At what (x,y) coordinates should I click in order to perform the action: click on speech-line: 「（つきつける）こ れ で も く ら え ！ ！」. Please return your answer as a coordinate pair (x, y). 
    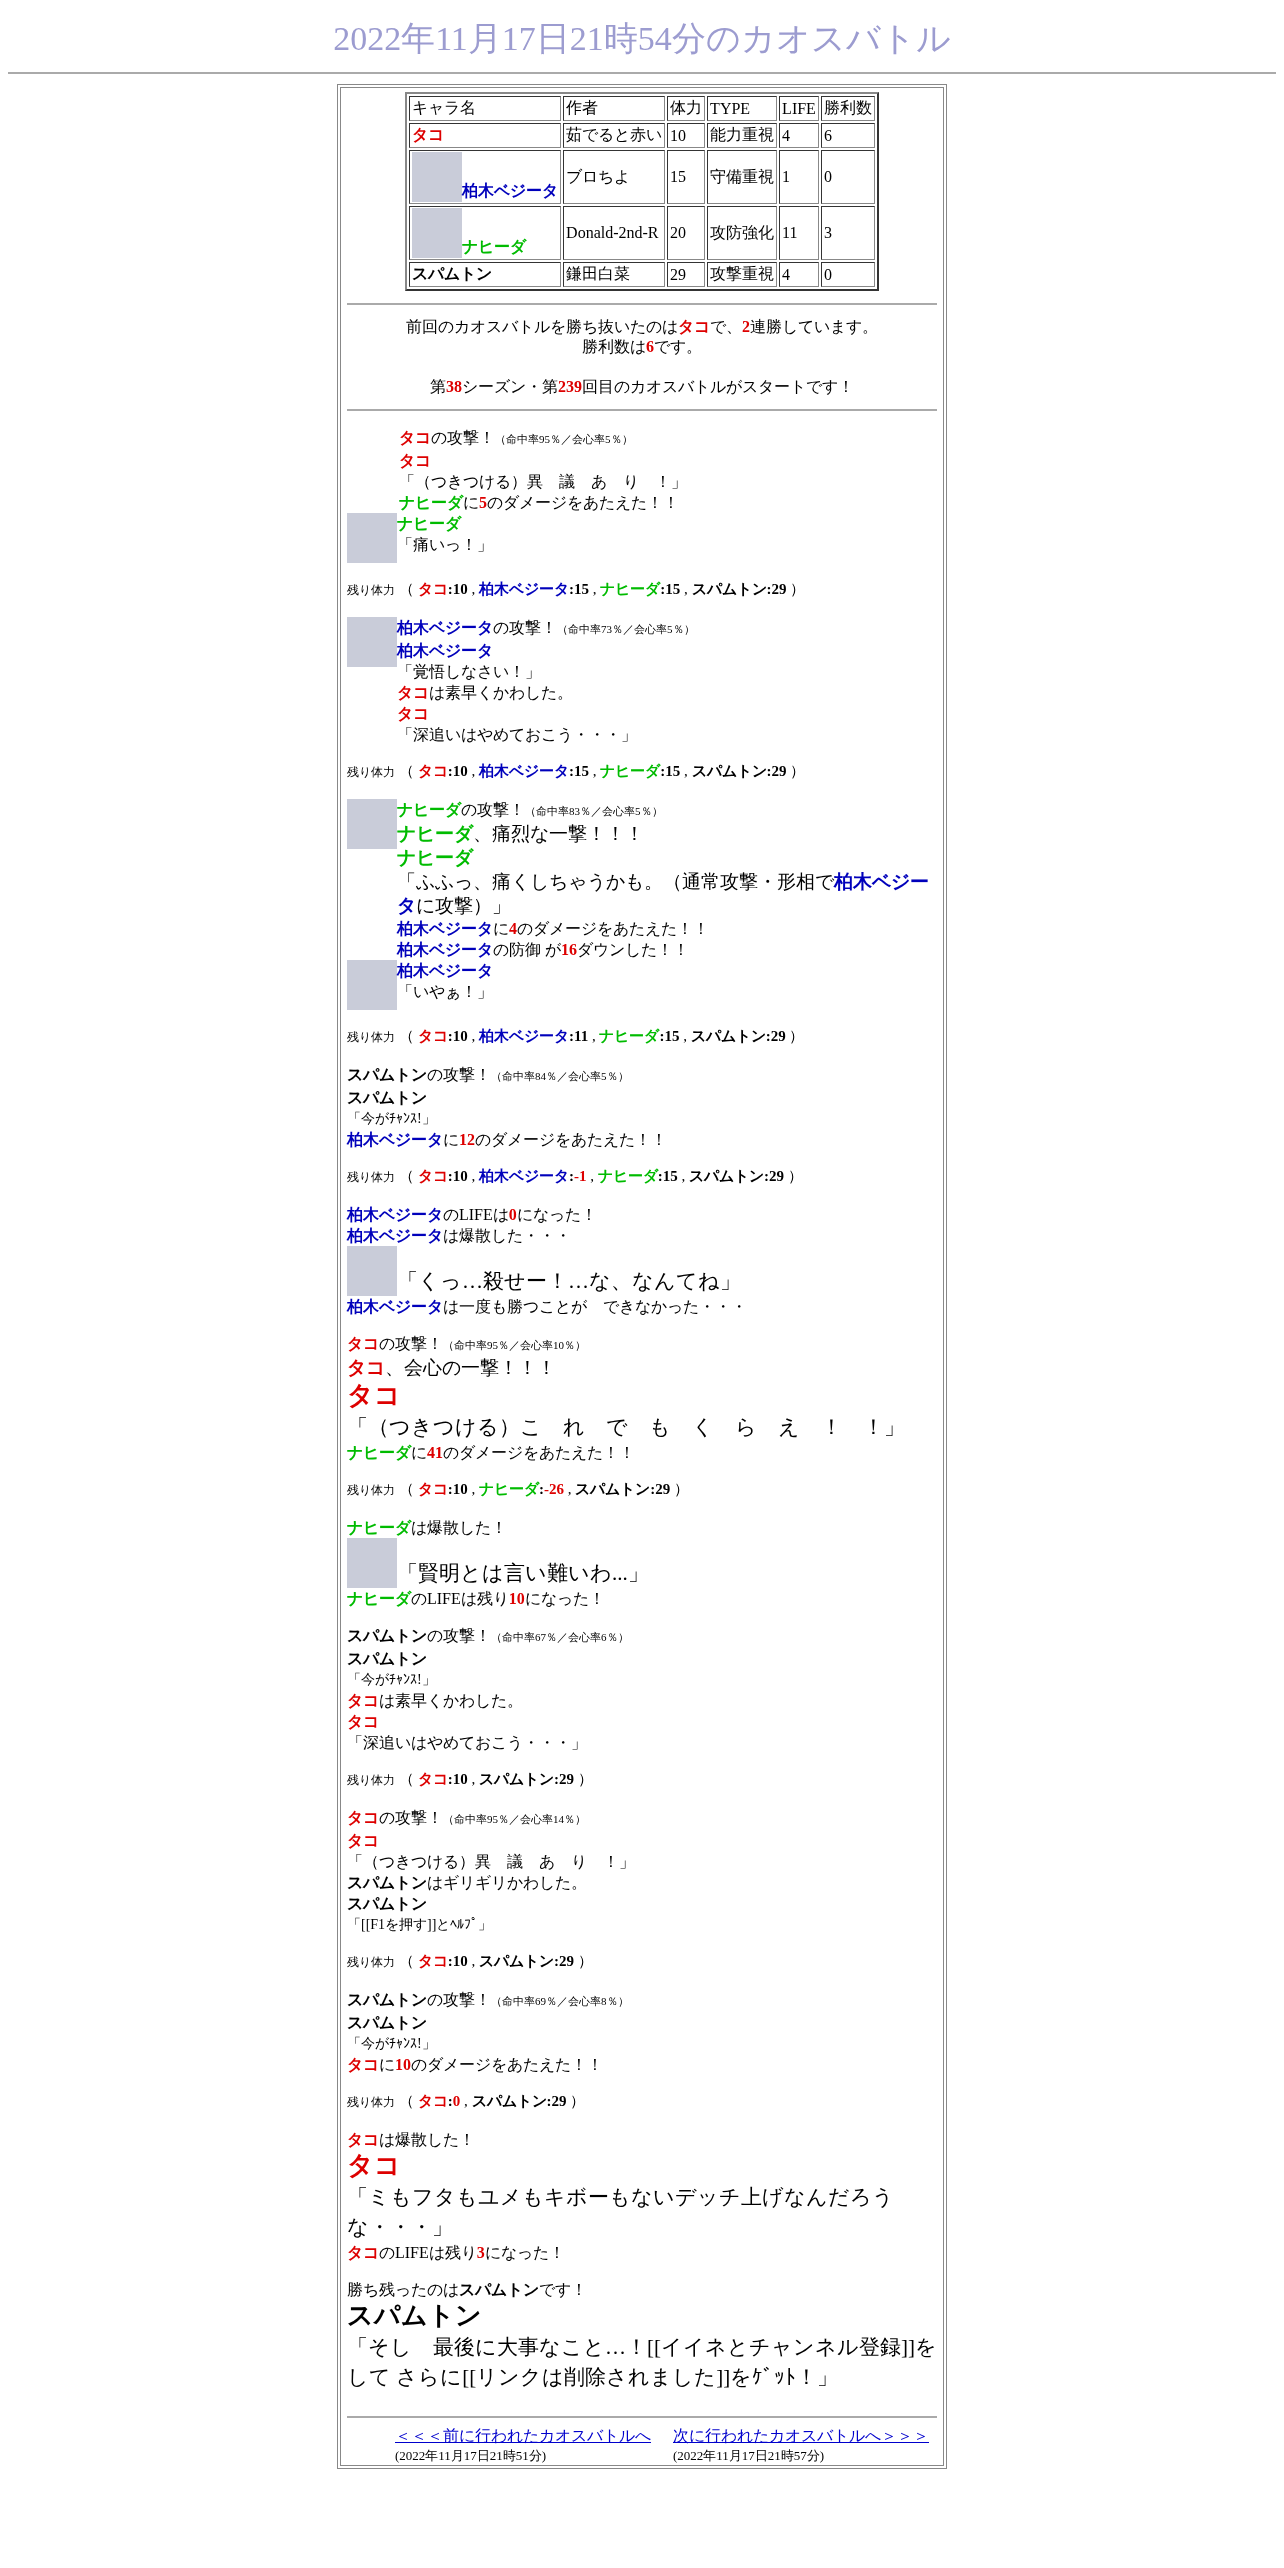
    Looking at the image, I should click on (626, 1427).